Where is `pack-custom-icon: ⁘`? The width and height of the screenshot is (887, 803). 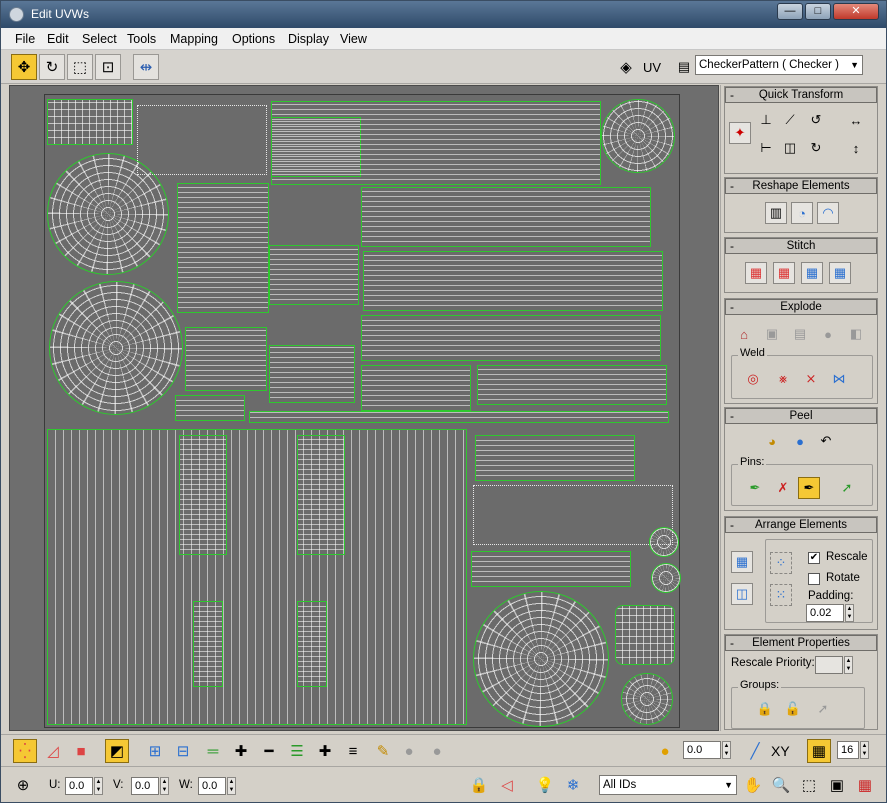 pack-custom-icon: ⁘ is located at coordinates (781, 563).